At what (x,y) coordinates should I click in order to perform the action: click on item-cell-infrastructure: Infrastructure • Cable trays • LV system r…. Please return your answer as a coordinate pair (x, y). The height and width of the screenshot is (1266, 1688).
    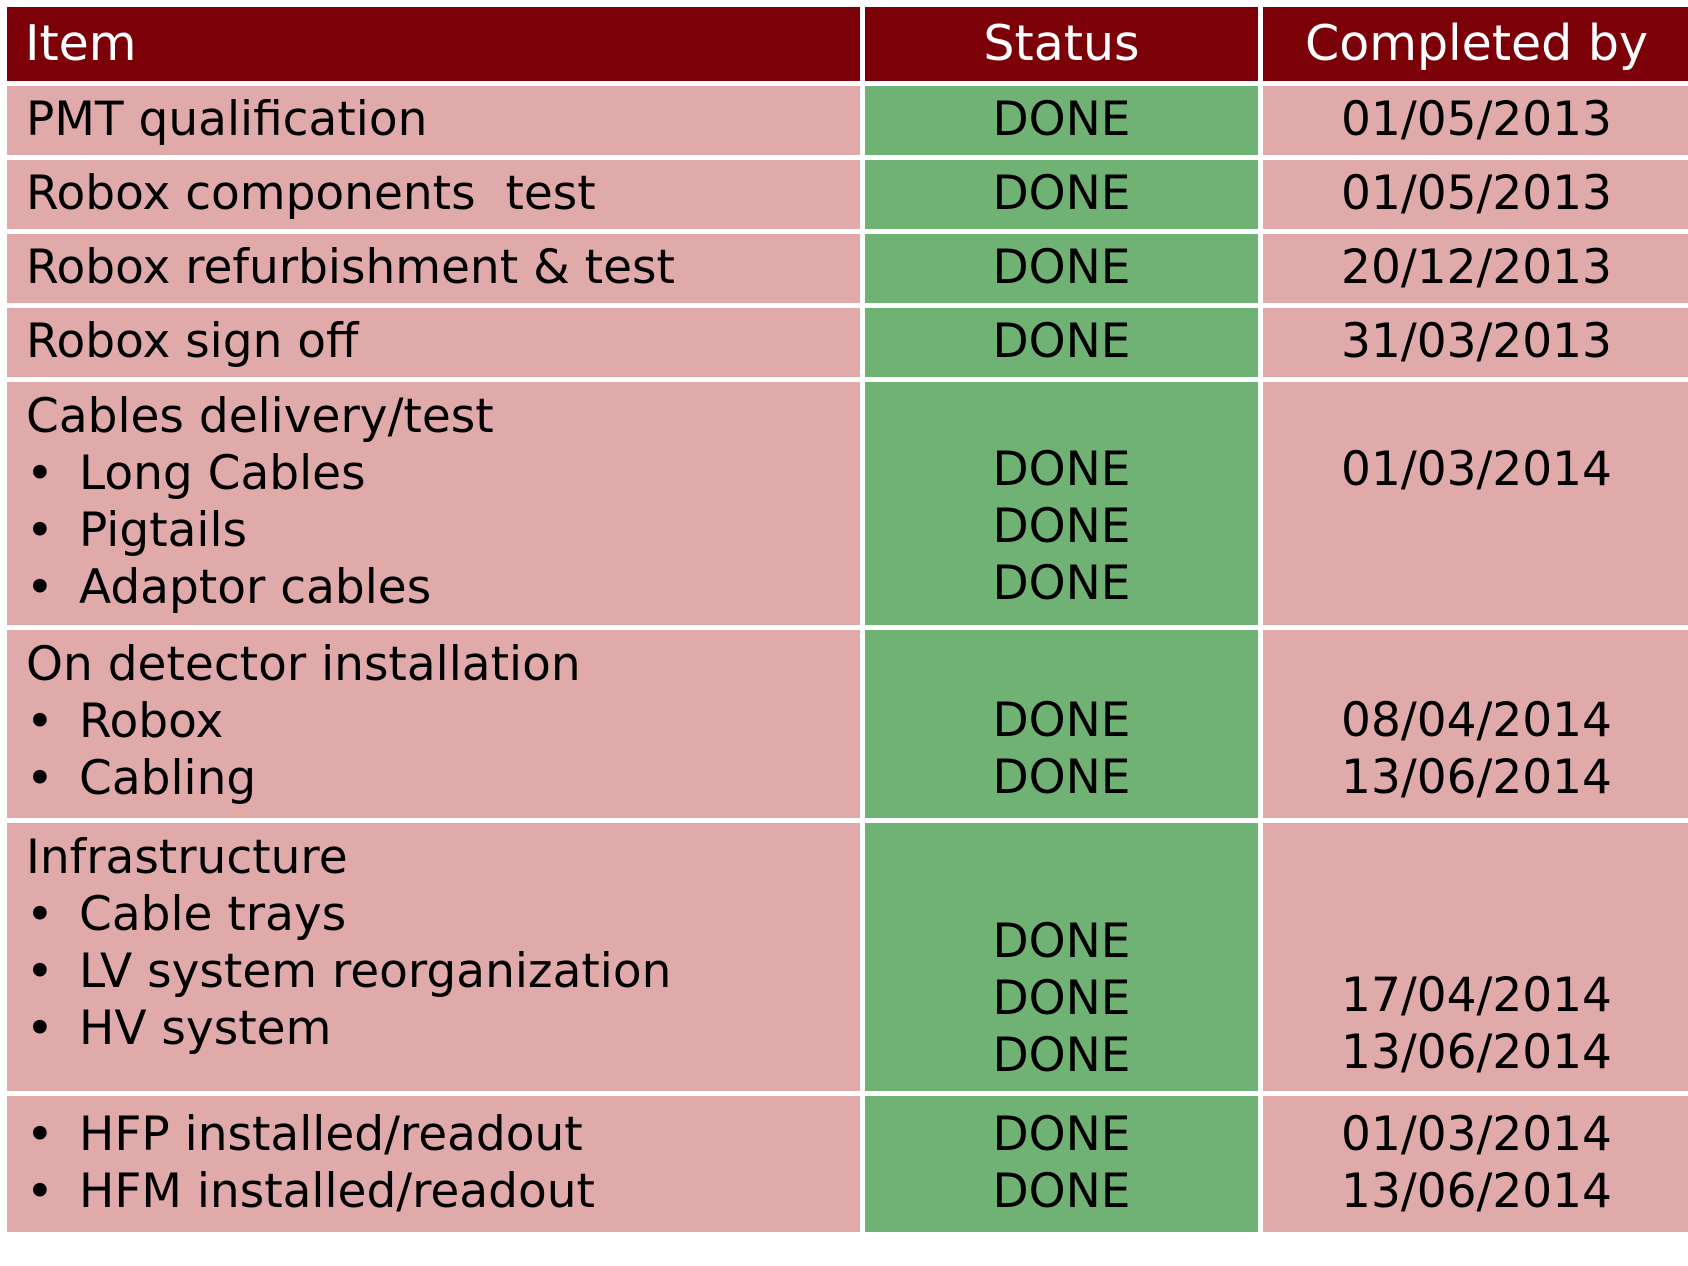
    Looking at the image, I should click on (433, 957).